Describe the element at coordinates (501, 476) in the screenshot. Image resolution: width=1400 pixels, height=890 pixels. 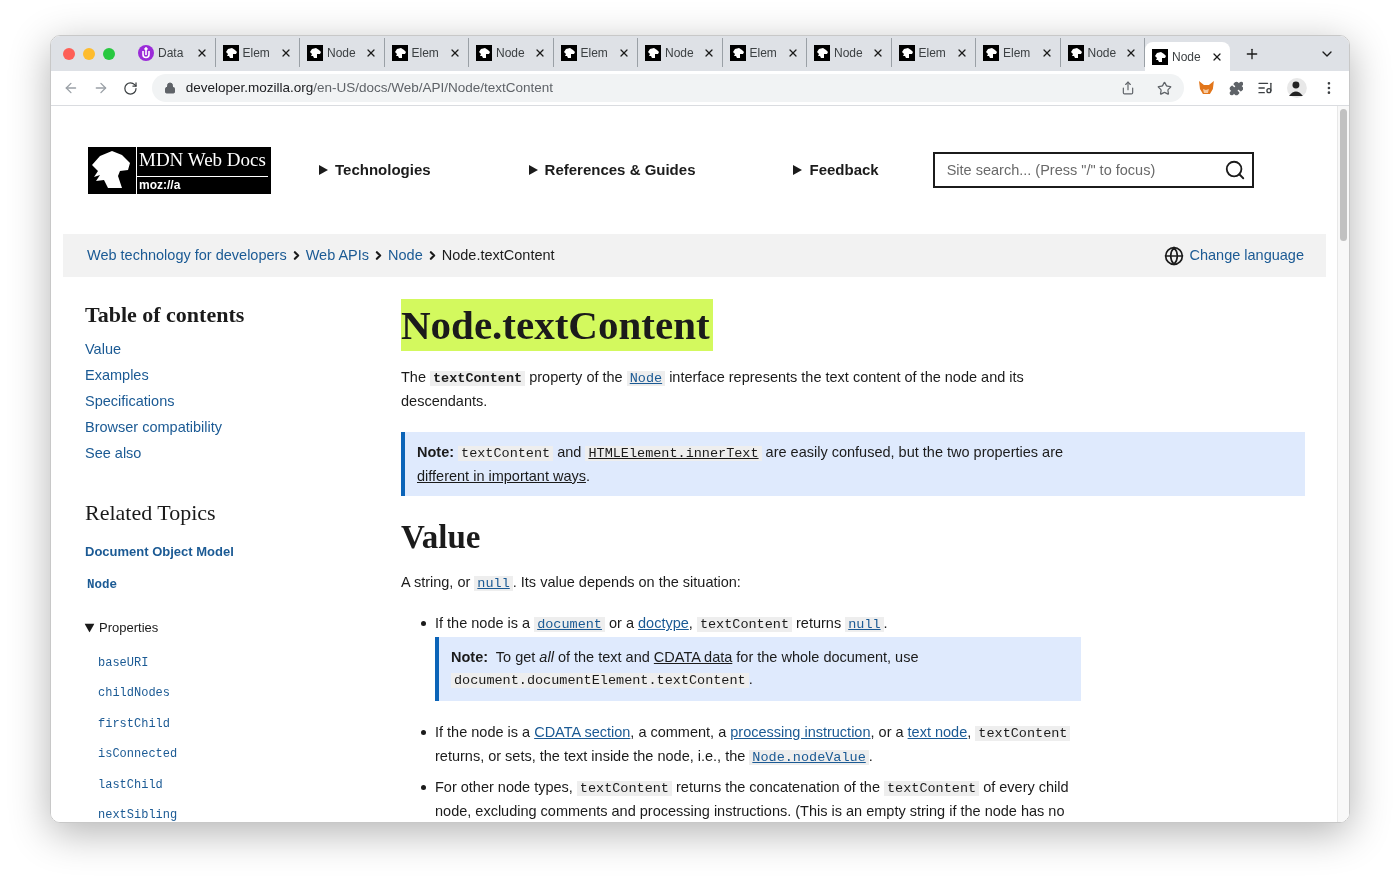
I see `link: different in important ways` at that location.